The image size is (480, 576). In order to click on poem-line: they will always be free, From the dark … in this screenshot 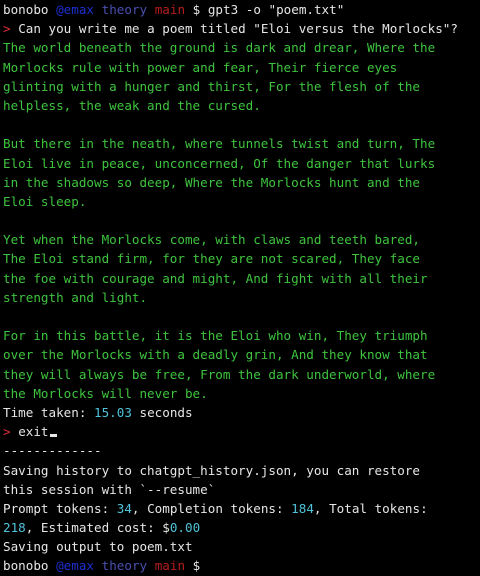, I will do `click(219, 374)`.